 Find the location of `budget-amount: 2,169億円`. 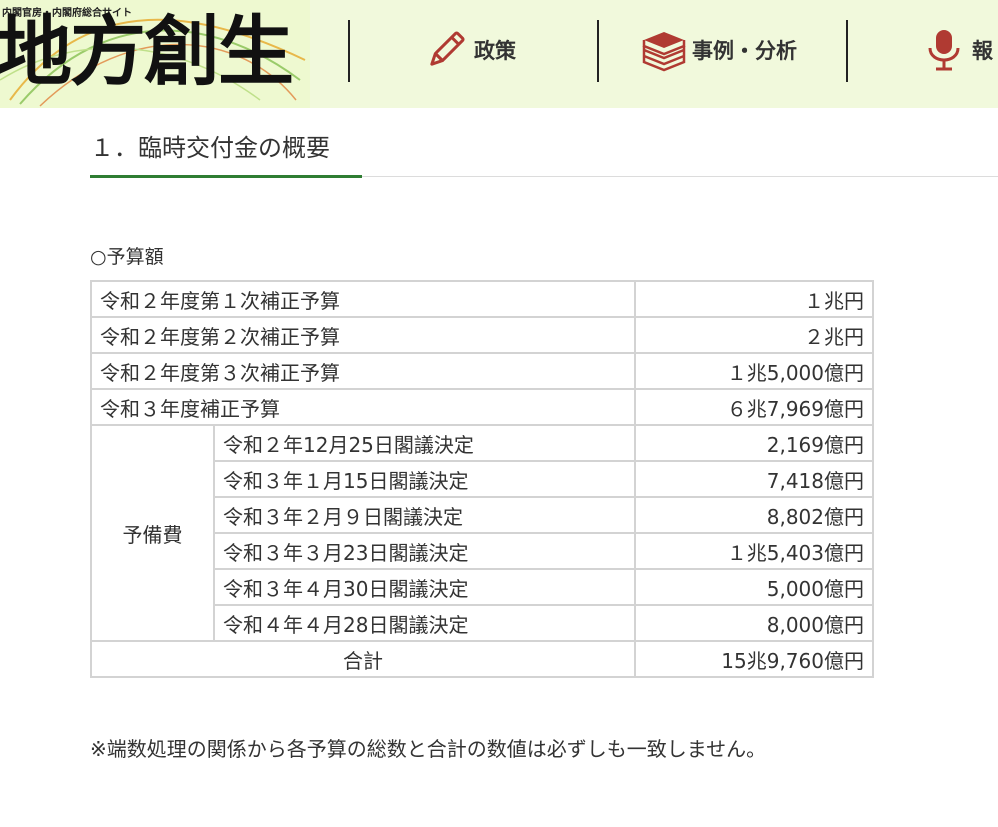

budget-amount: 2,169億円 is located at coordinates (754, 443).